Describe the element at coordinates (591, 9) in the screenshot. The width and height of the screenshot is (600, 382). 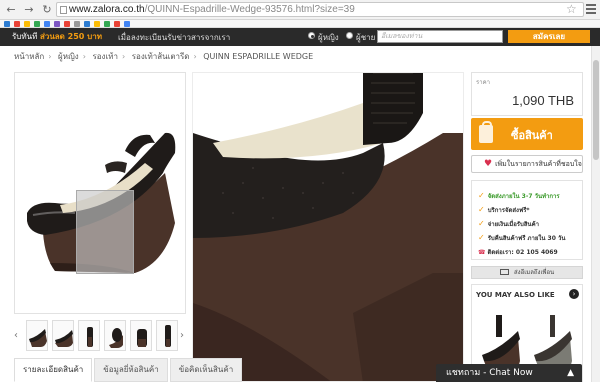
I see `browser-menu-icon` at that location.